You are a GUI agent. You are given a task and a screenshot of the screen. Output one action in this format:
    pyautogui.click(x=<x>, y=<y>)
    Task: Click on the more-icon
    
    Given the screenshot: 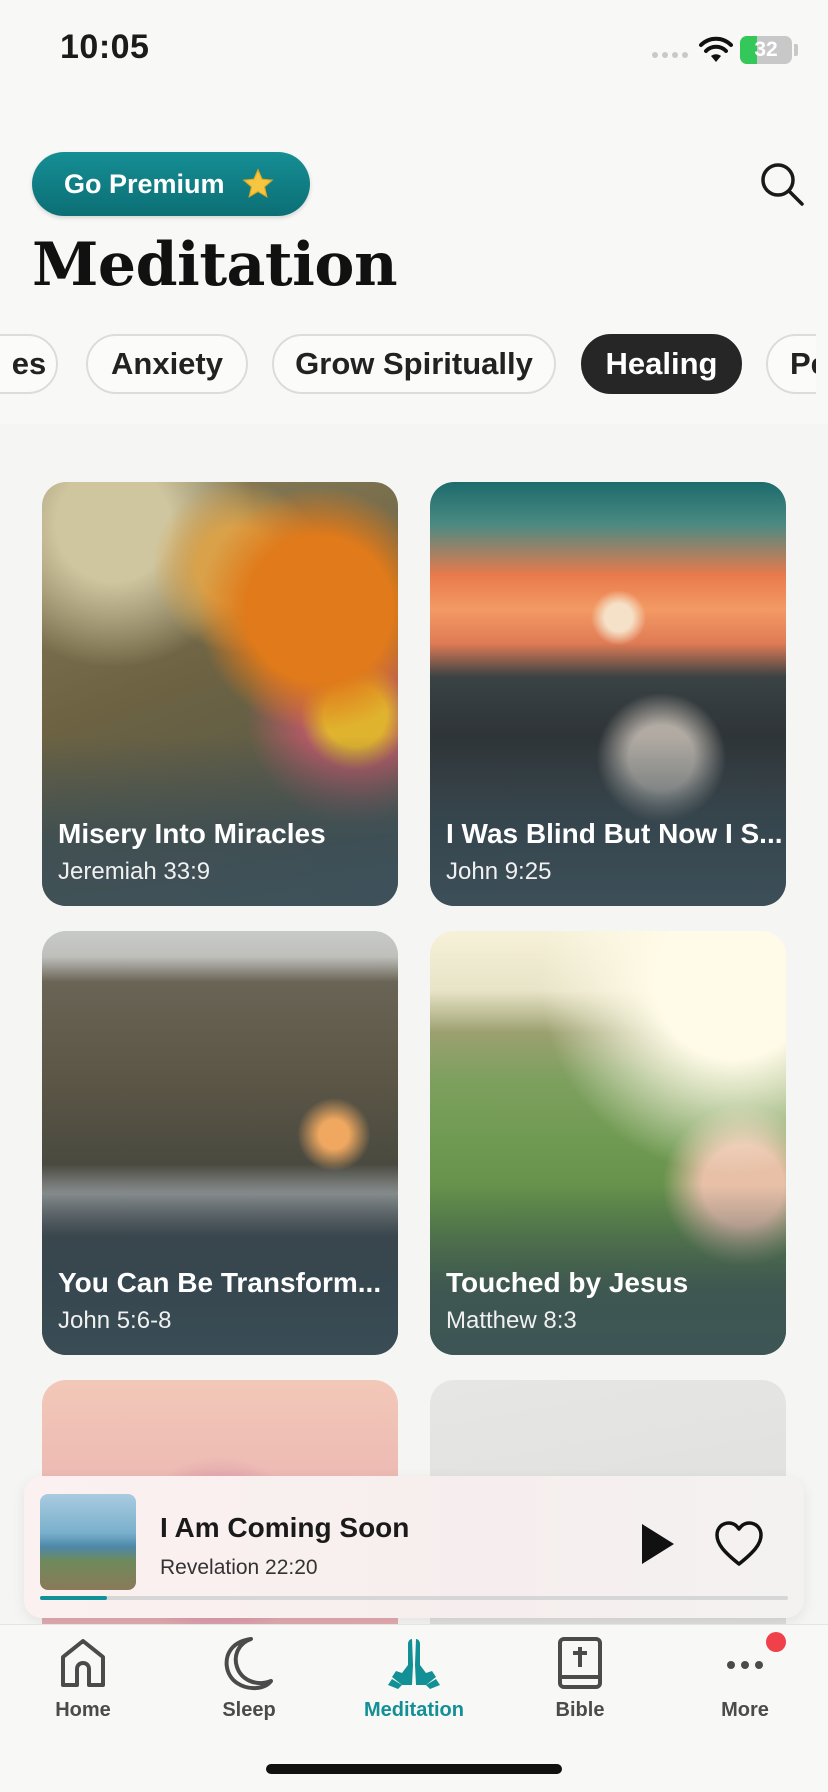 What is the action you would take?
    pyautogui.click(x=745, y=1665)
    